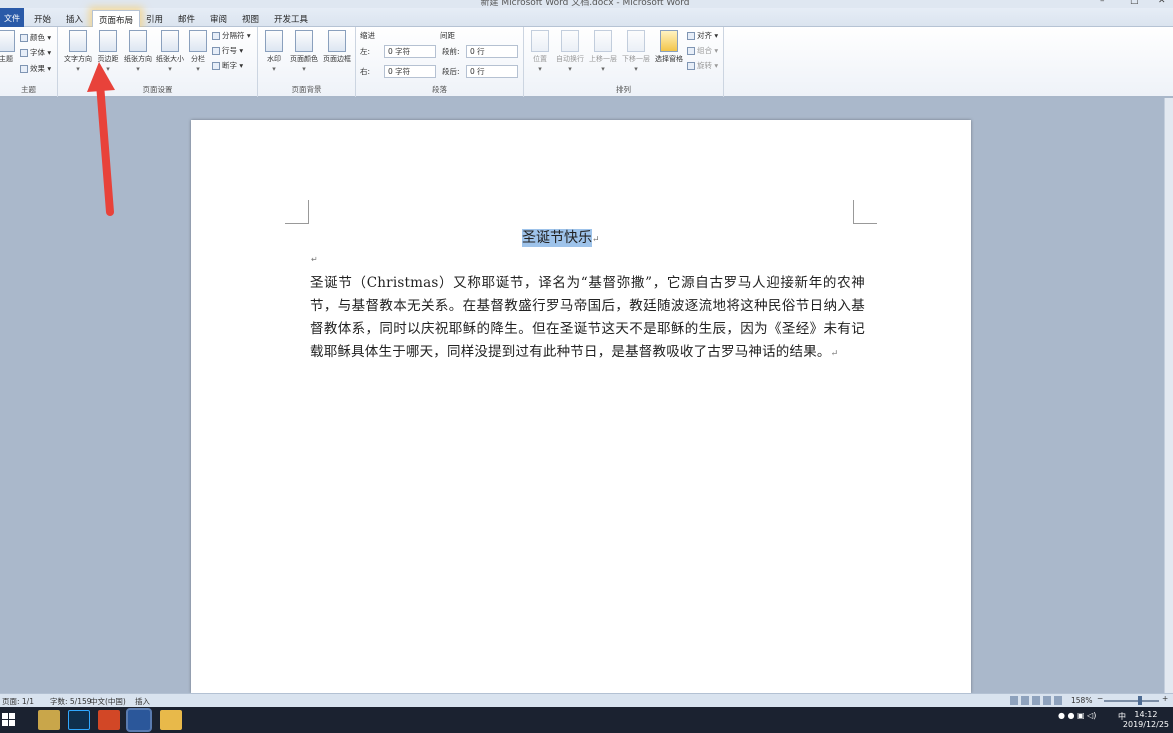 The image size is (1173, 733). I want to click on send-backward-icon, so click(636, 41).